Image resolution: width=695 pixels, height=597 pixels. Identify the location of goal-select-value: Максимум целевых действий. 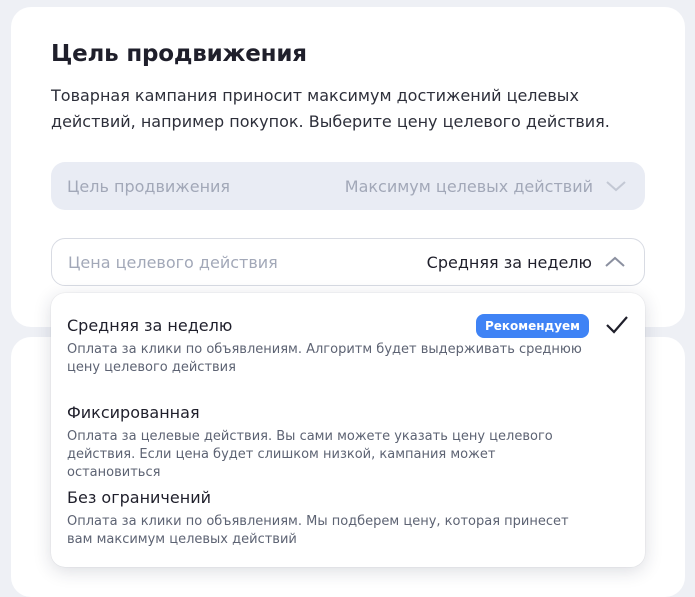
(468, 186).